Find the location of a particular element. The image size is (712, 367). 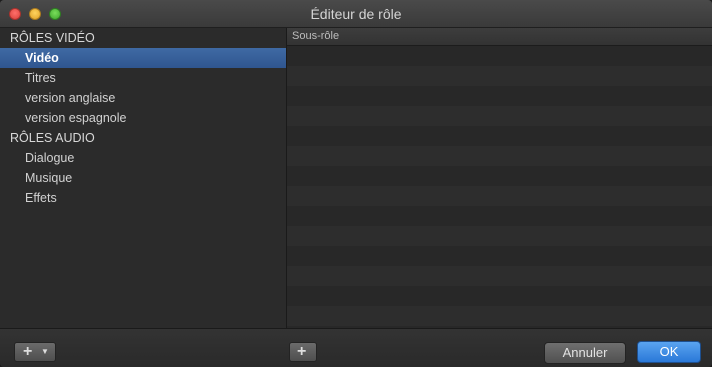

role-item-version-espagnole: version espagnole is located at coordinates (143, 118).